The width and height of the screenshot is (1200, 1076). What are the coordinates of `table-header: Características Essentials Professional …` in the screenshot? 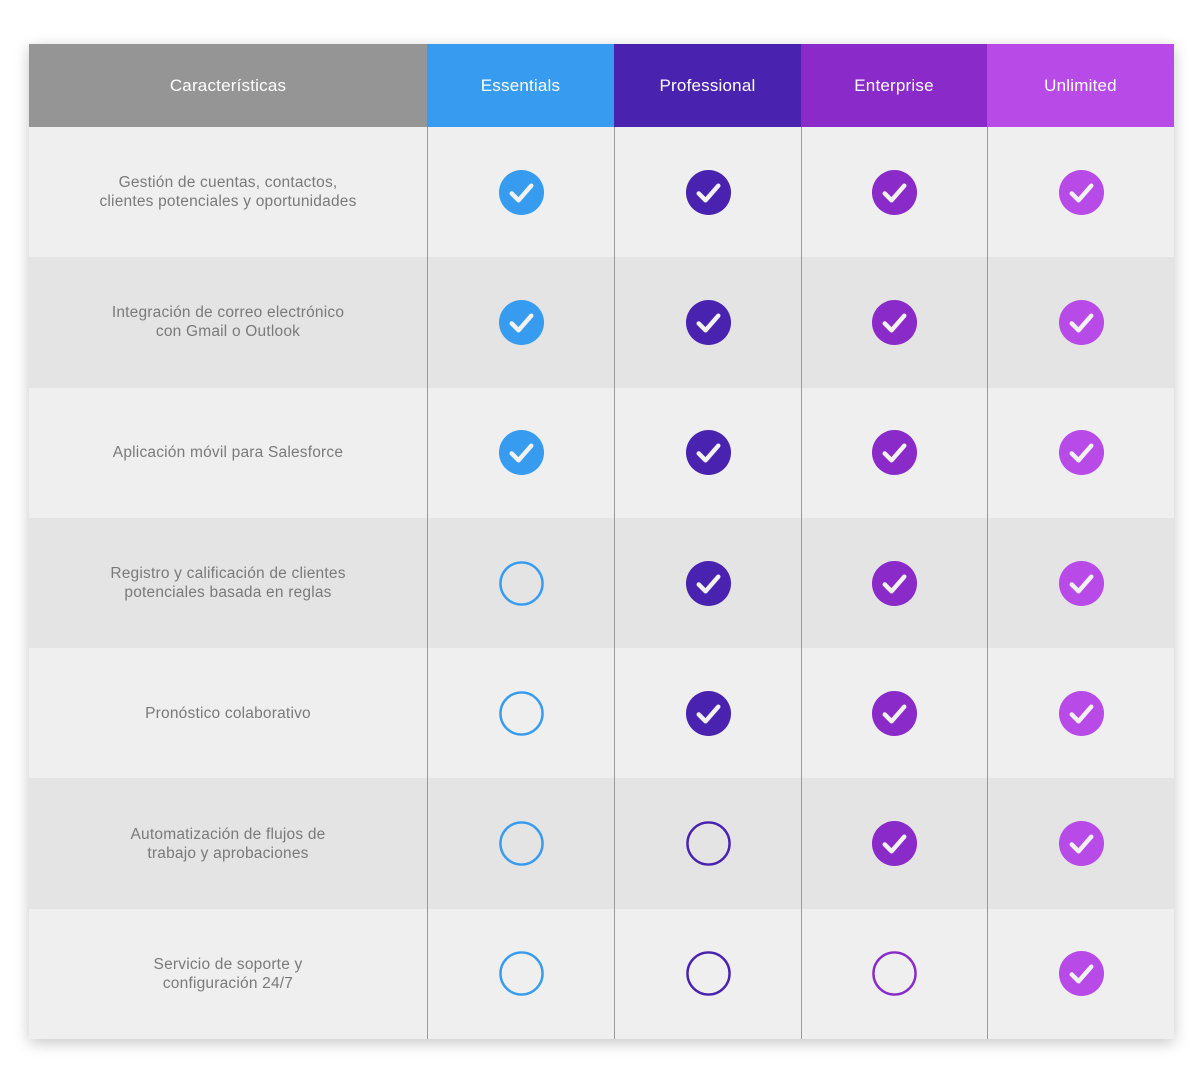 It's located at (601, 89).